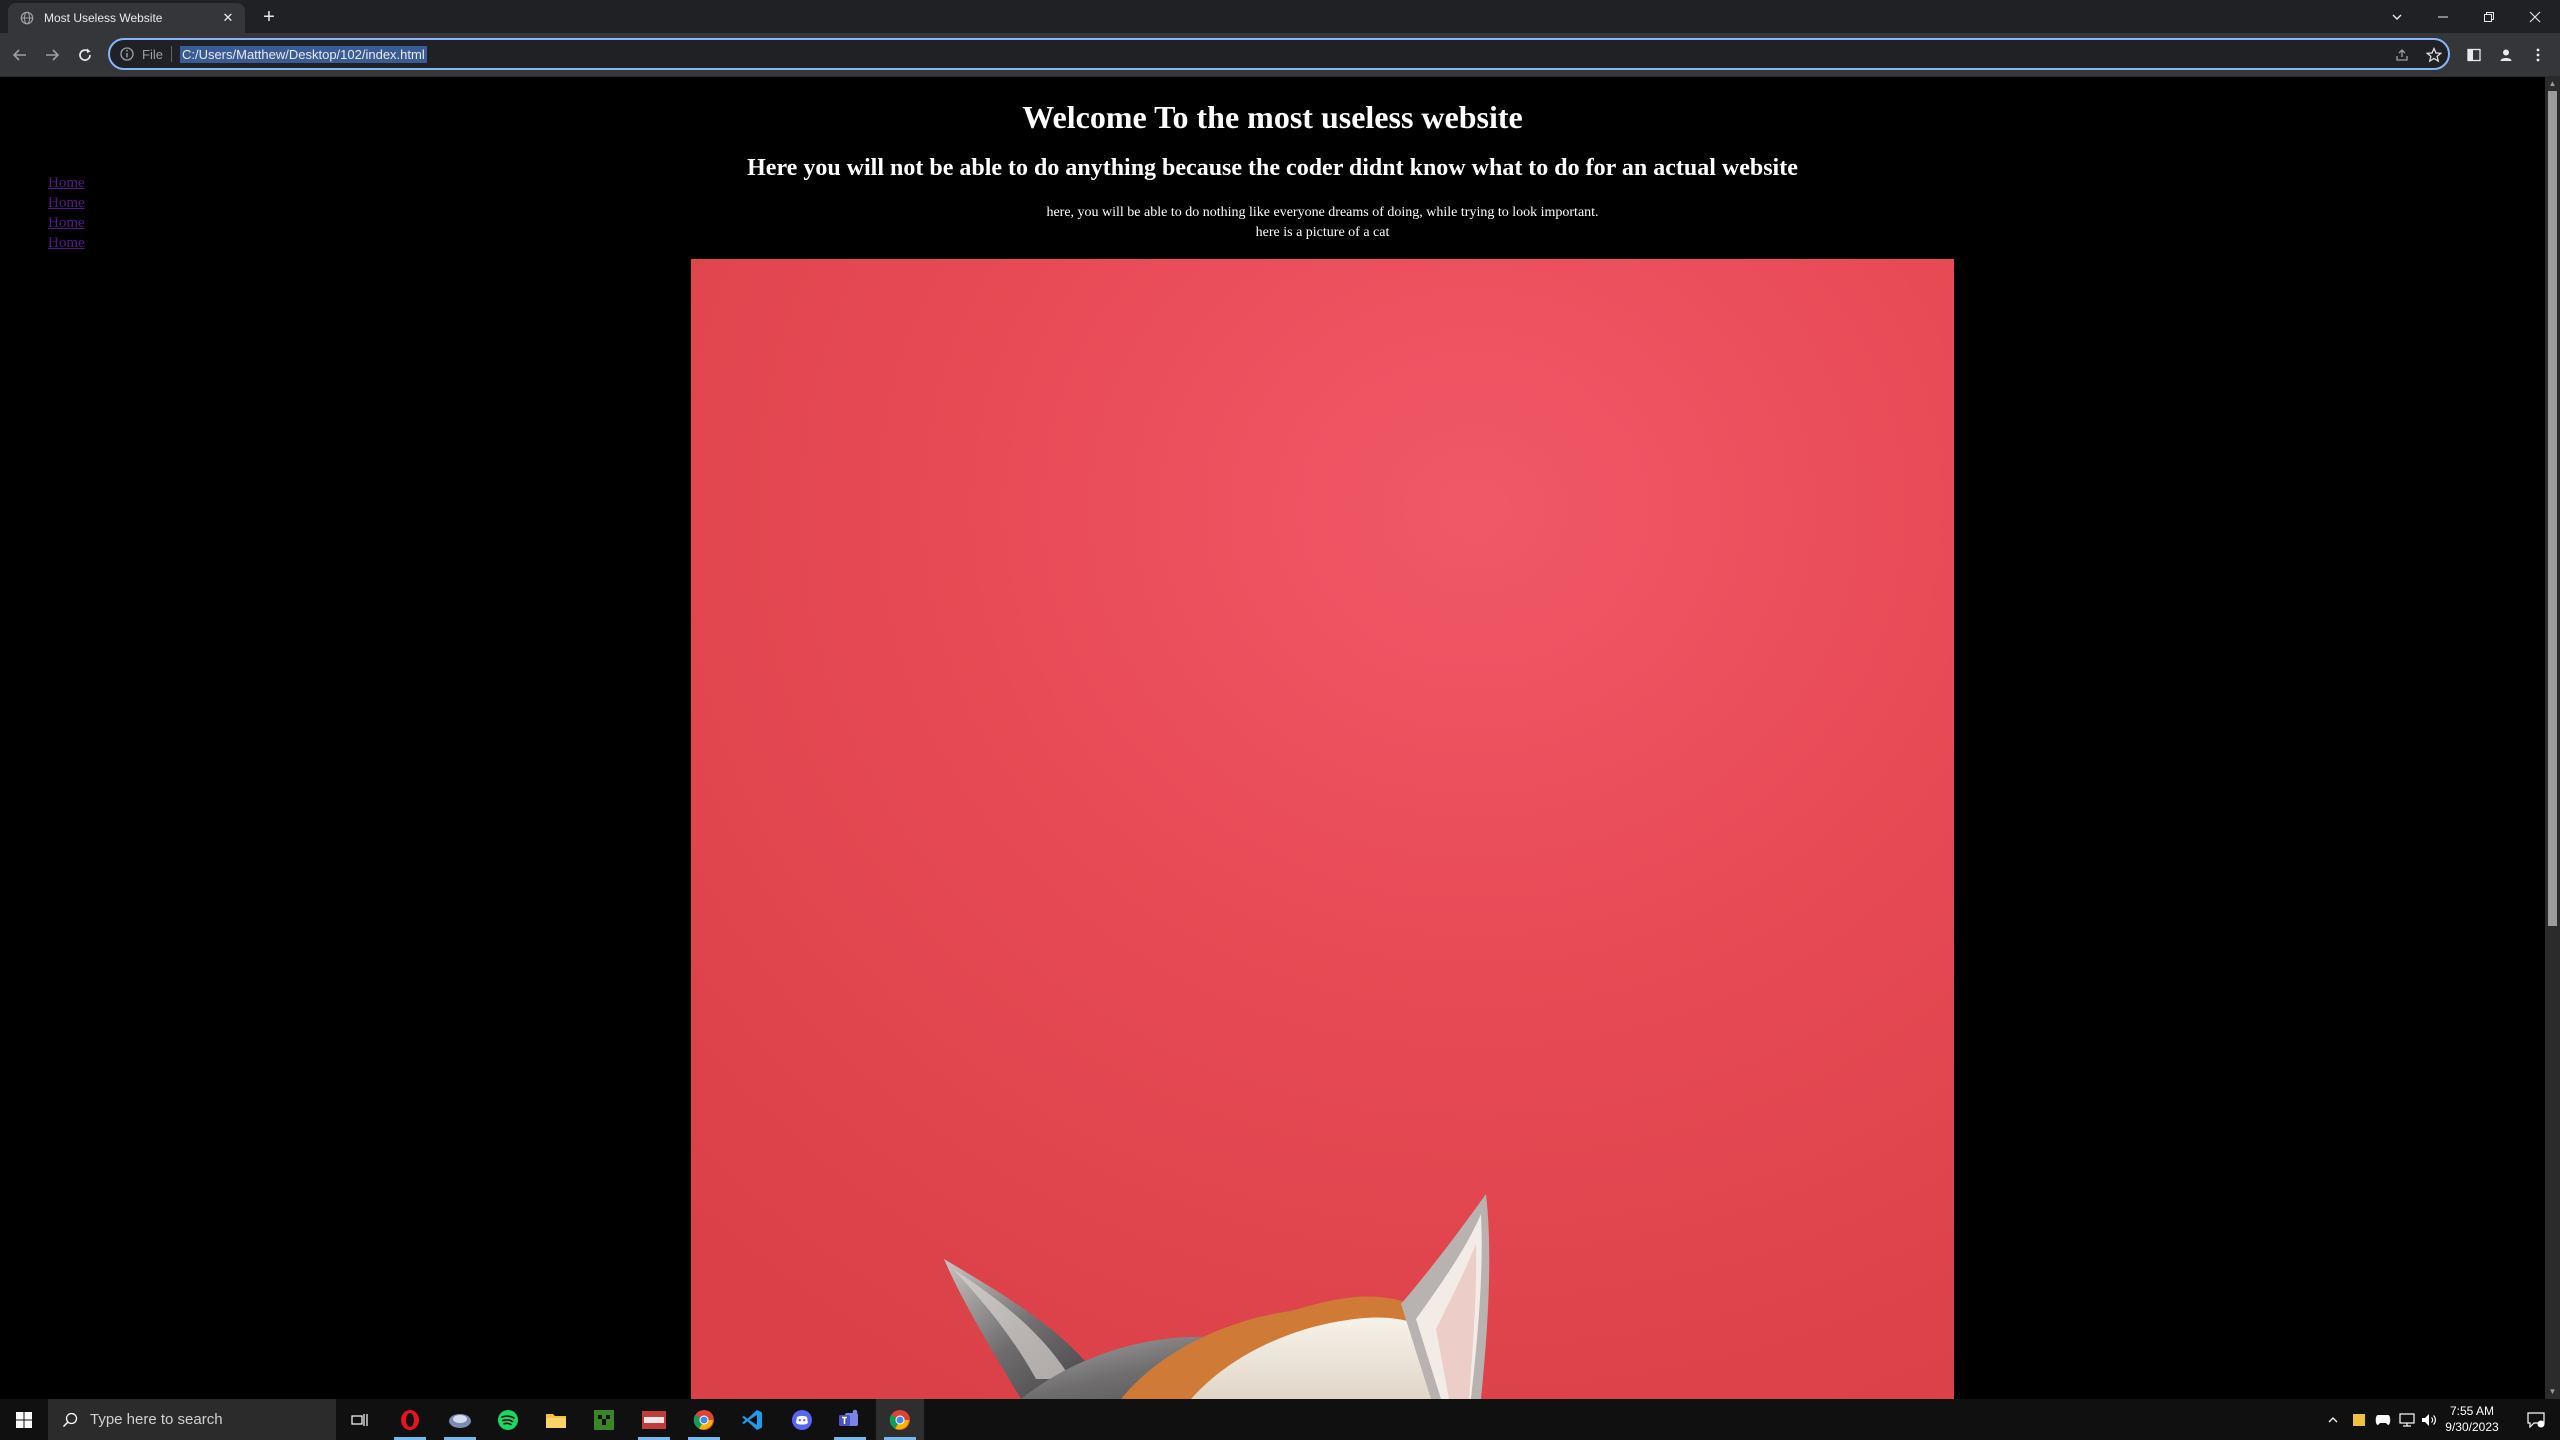  I want to click on reload-icon, so click(85, 54).